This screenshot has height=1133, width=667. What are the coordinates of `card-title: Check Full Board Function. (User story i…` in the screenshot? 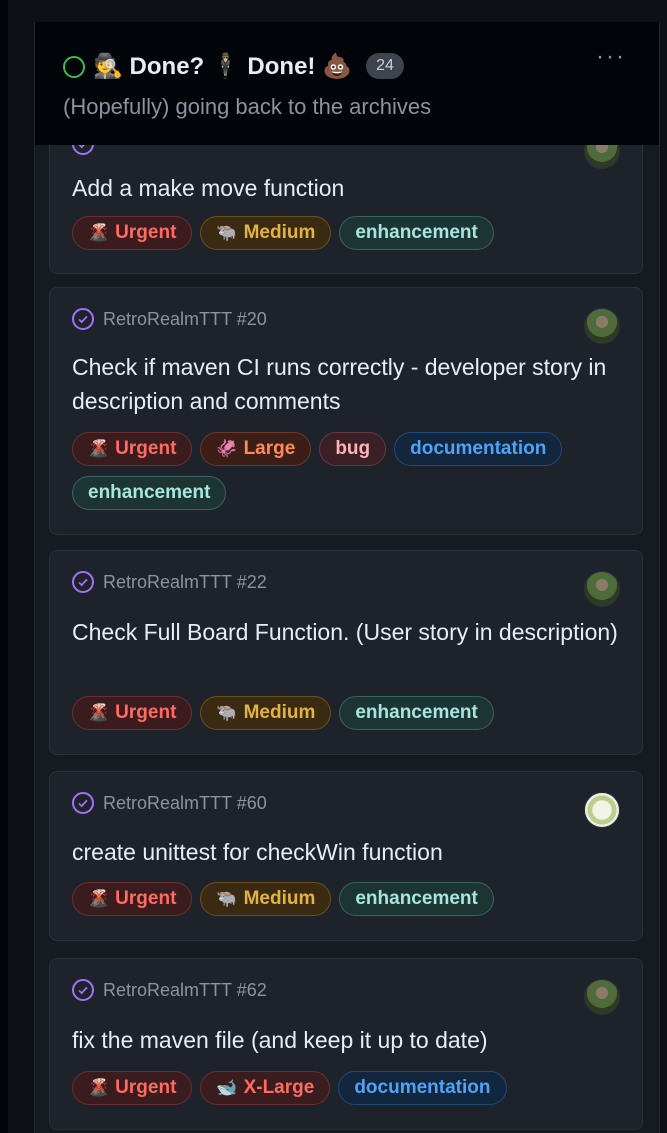 It's located at (346, 632).